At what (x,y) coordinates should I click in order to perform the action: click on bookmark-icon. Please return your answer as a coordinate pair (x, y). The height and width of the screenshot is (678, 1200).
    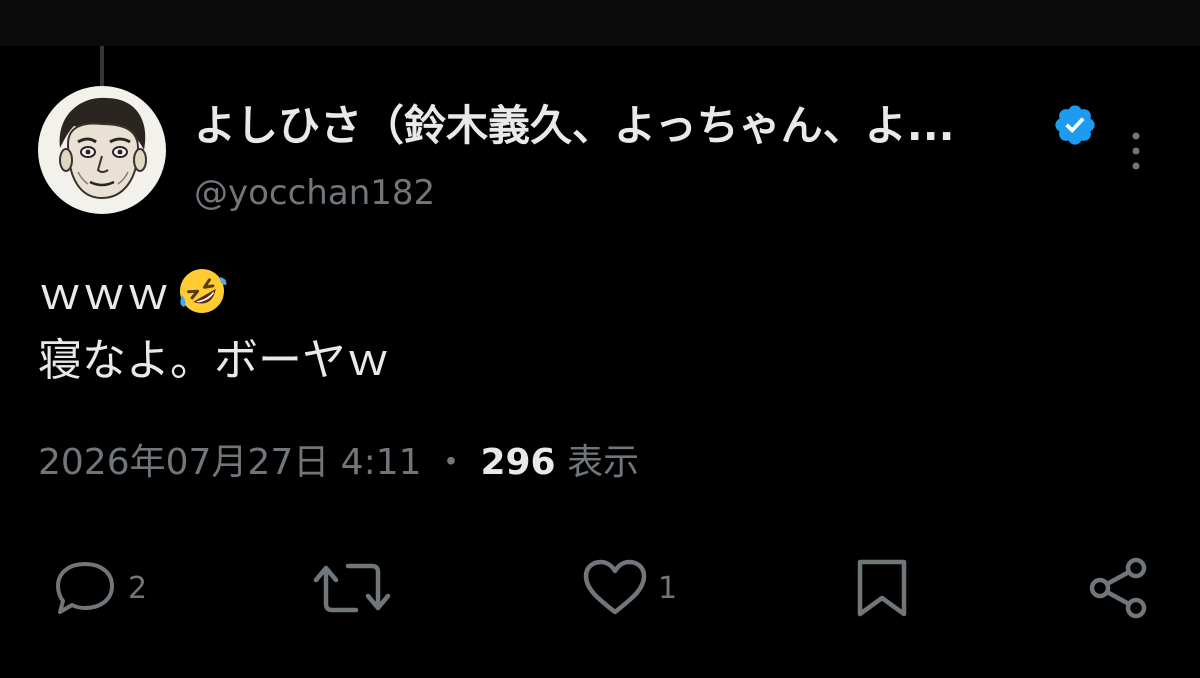
    Looking at the image, I should click on (882, 588).